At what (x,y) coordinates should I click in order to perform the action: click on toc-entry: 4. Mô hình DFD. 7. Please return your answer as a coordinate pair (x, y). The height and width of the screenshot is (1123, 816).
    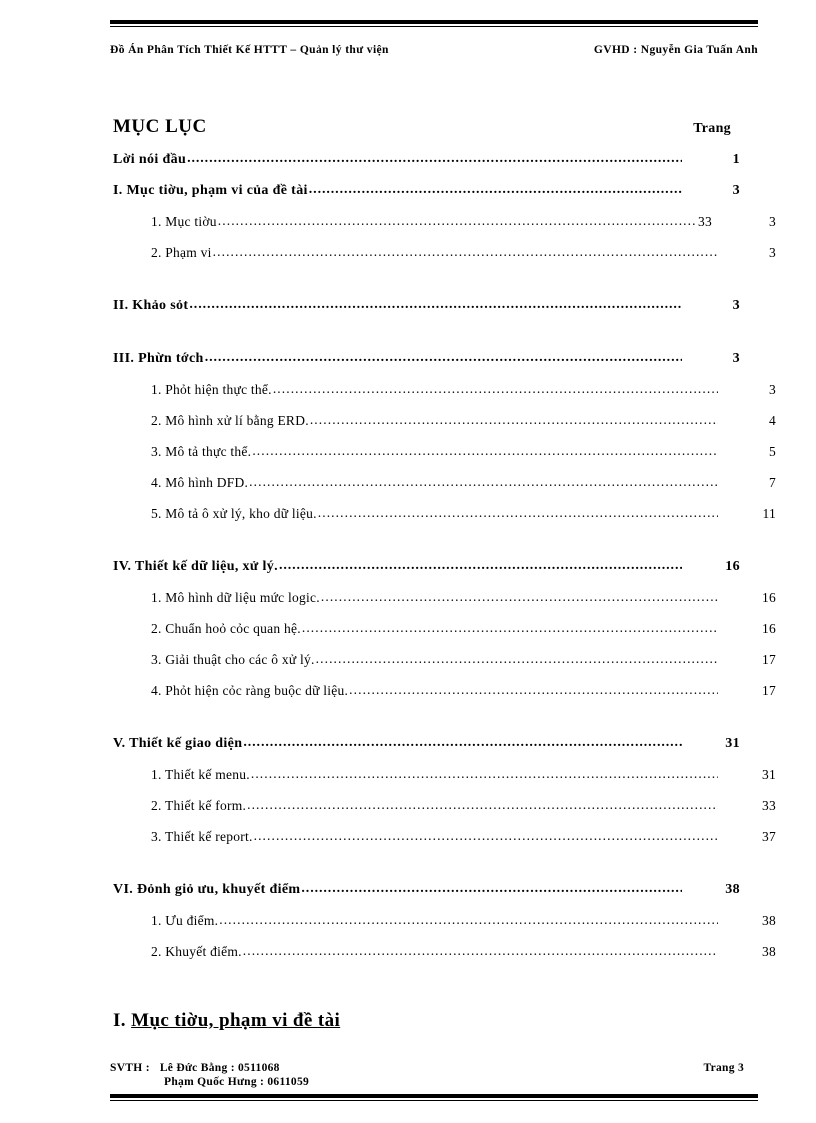
    Looking at the image, I should click on (454, 490).